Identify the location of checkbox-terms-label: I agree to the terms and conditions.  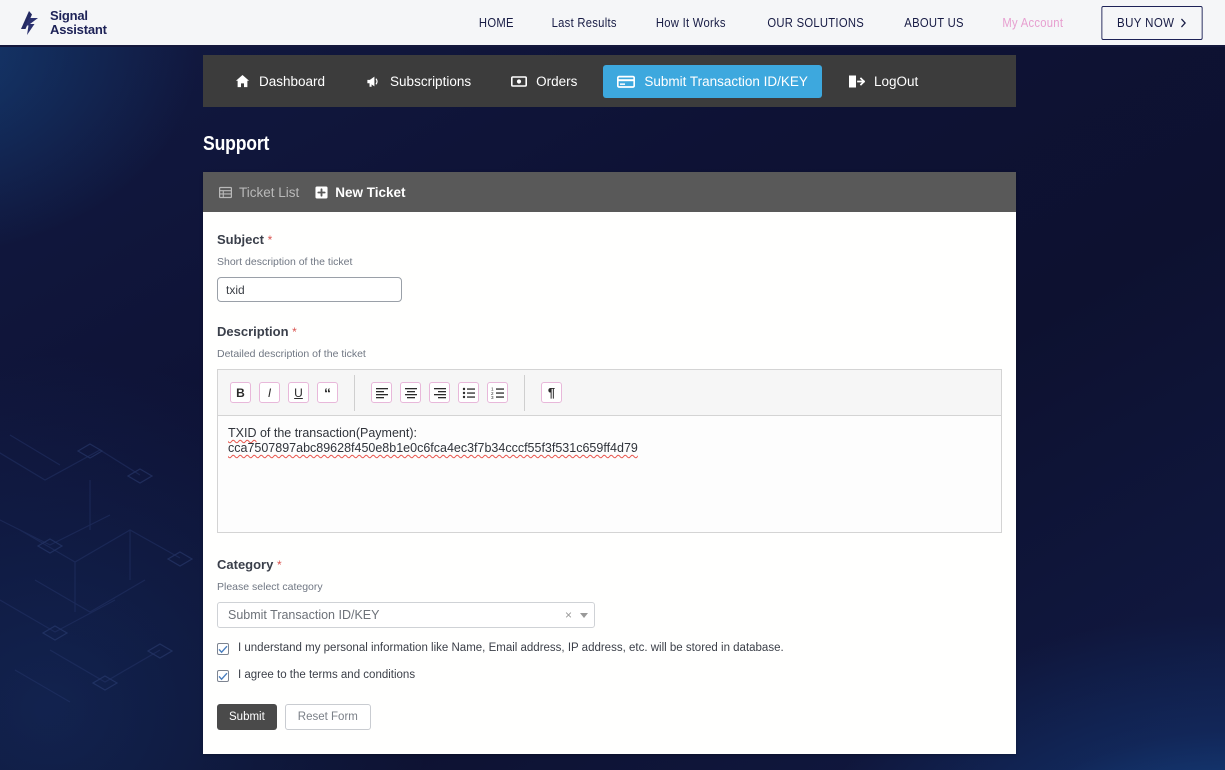
(327, 675).